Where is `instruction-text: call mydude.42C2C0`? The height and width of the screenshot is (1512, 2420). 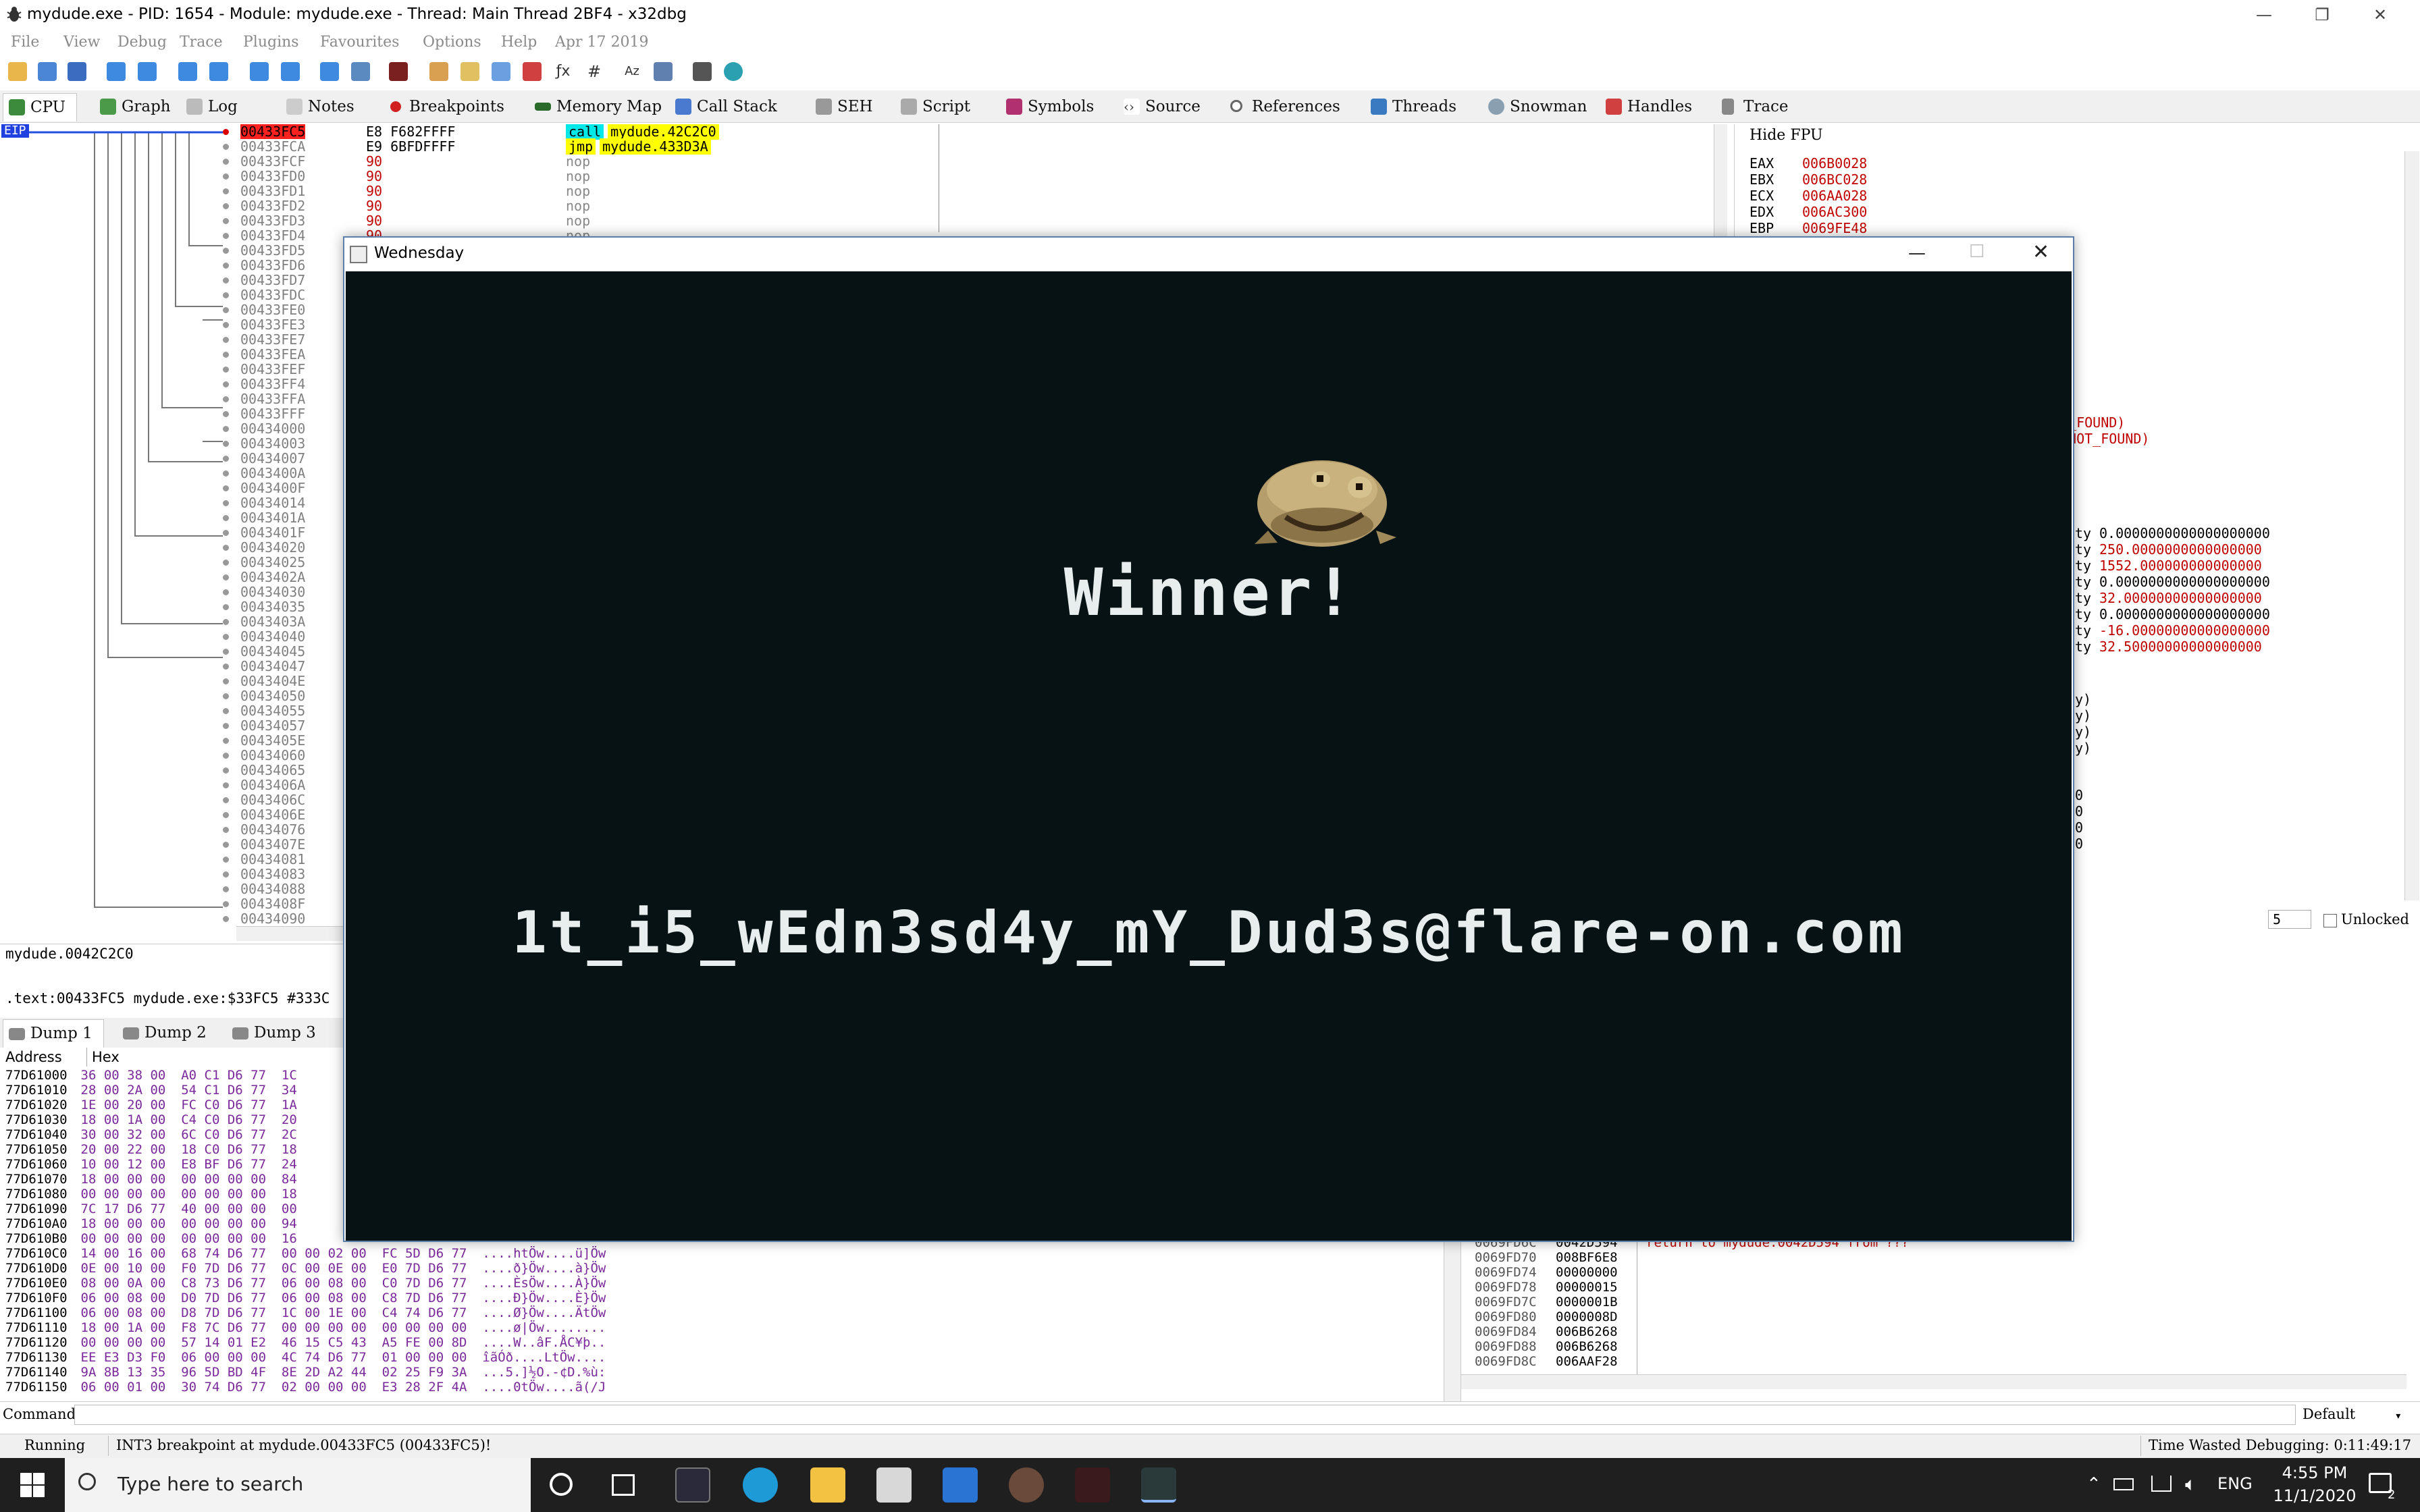
instruction-text: call mydude.42C2C0 is located at coordinates (642, 132).